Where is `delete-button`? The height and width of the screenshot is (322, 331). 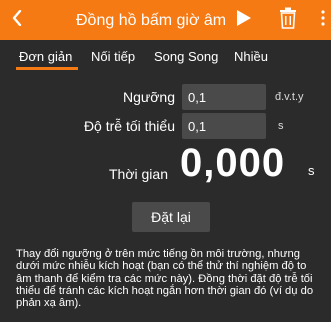 delete-button is located at coordinates (288, 20).